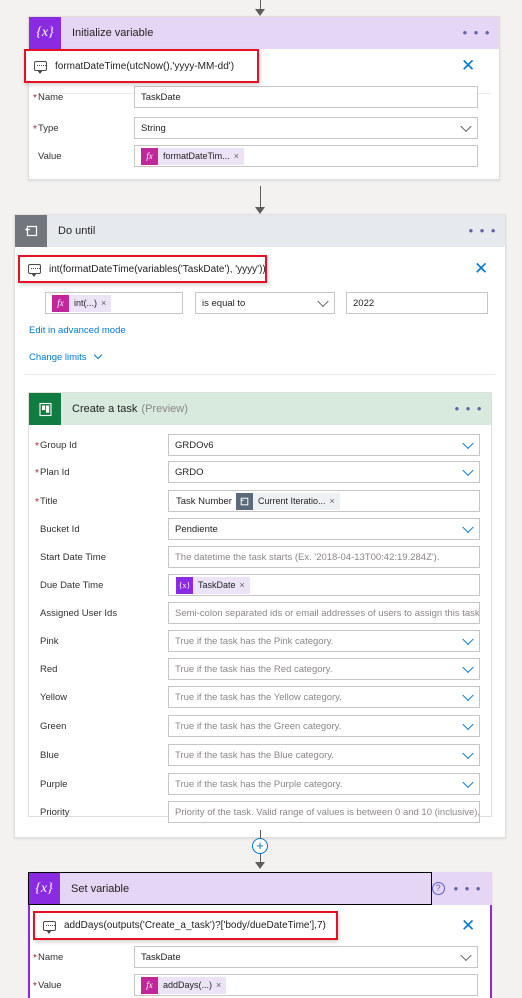 The height and width of the screenshot is (998, 522). What do you see at coordinates (83, 986) in the screenshot?
I see `param-label: Value` at bounding box center [83, 986].